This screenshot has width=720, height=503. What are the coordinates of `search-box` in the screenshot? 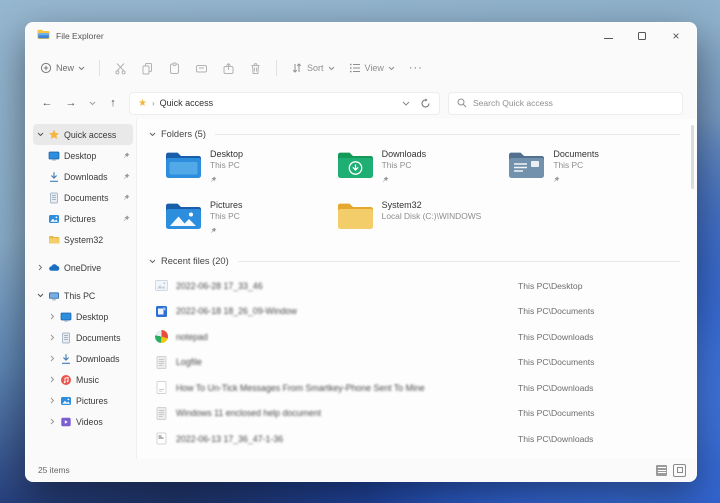 It's located at (565, 103).